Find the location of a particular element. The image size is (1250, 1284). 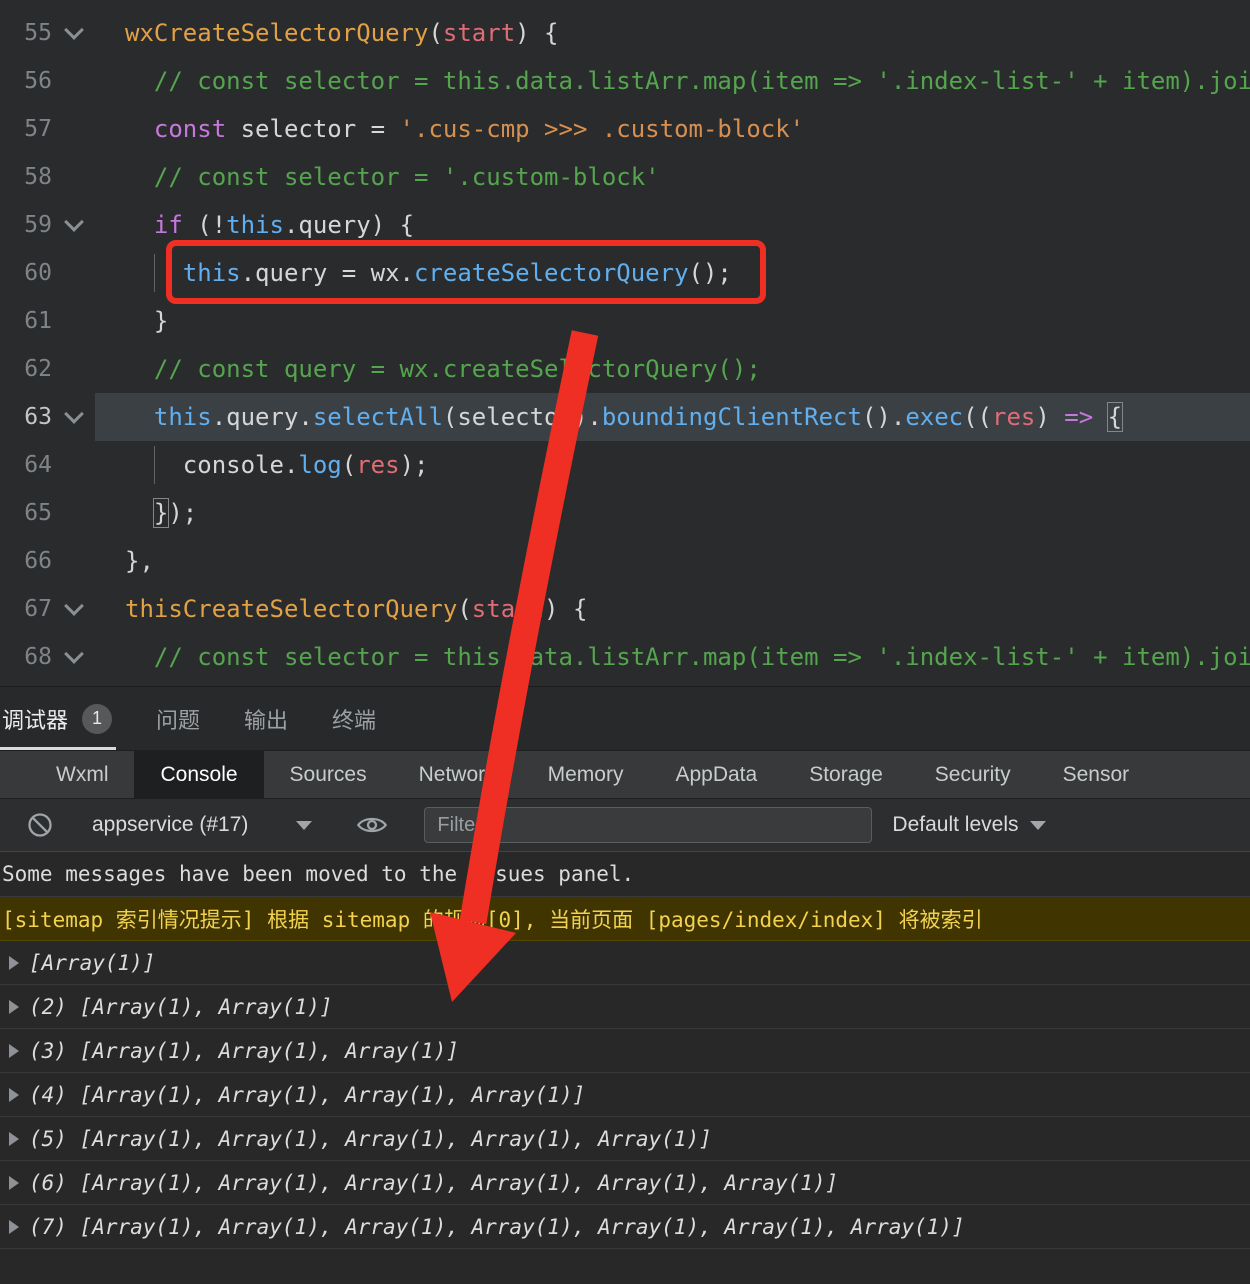

code-text: } is located at coordinates (161, 321).